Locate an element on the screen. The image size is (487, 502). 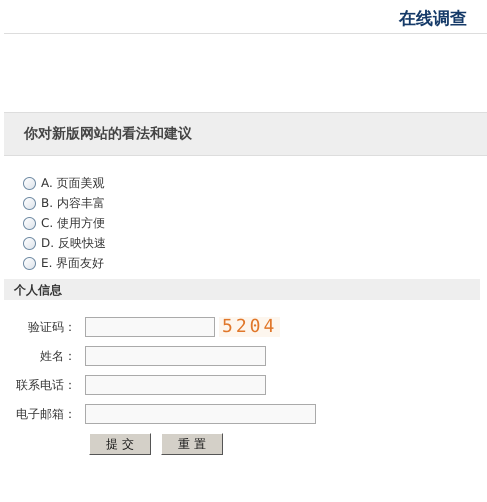
form-button: 提 交 is located at coordinates (120, 444).